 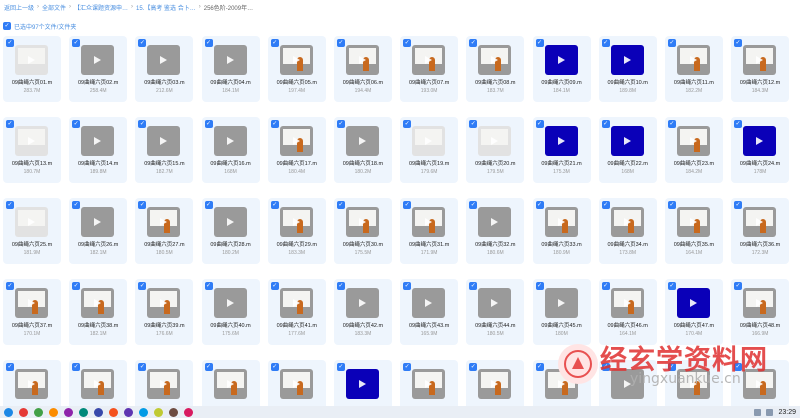 I want to click on file-tile: ✓ 09曲绳六页29.m 183.3M, so click(x=296, y=231).